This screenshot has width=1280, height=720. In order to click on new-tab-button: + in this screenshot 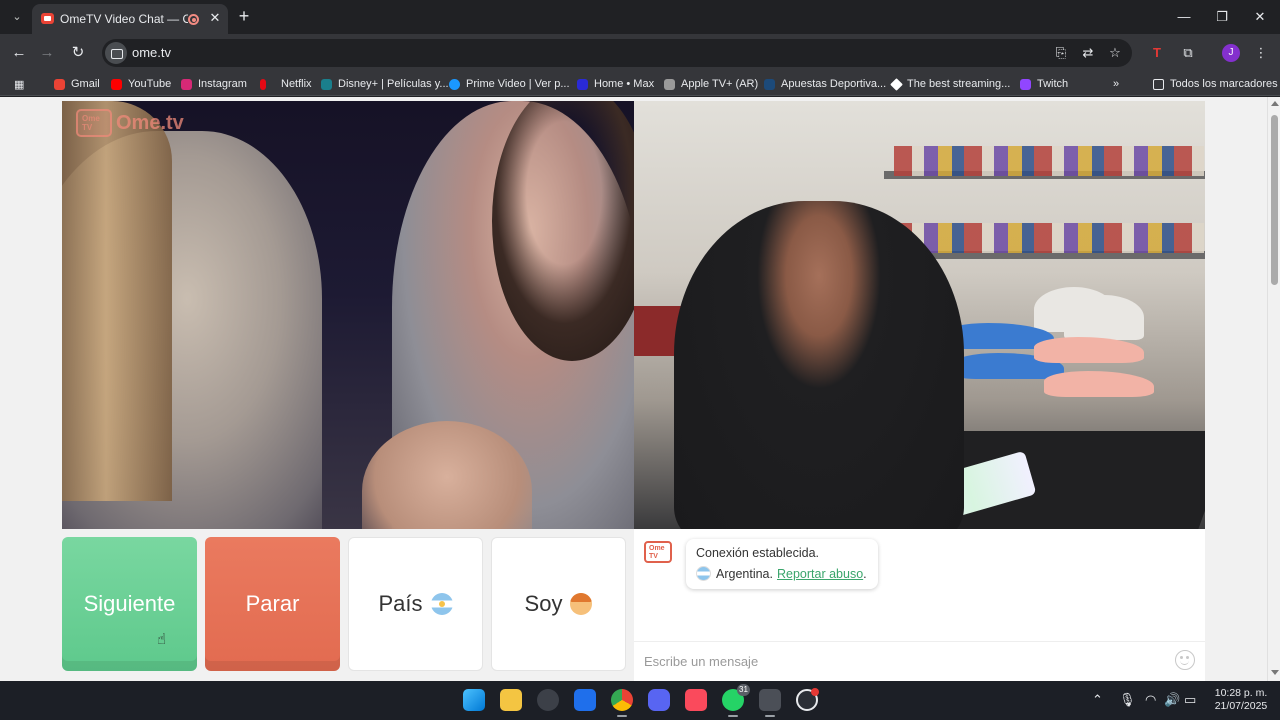, I will do `click(244, 17)`.